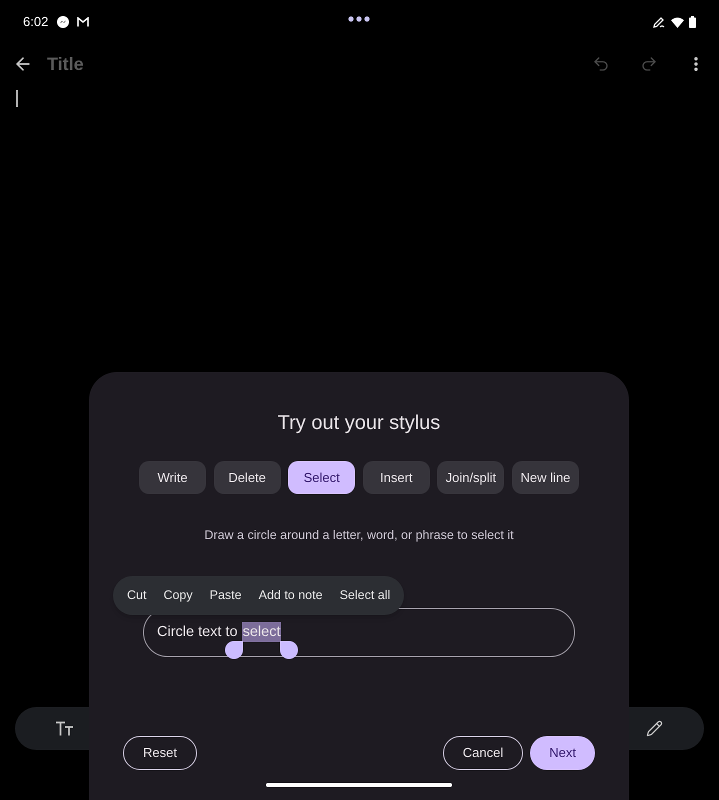  I want to click on menu-item: Copy, so click(178, 595).